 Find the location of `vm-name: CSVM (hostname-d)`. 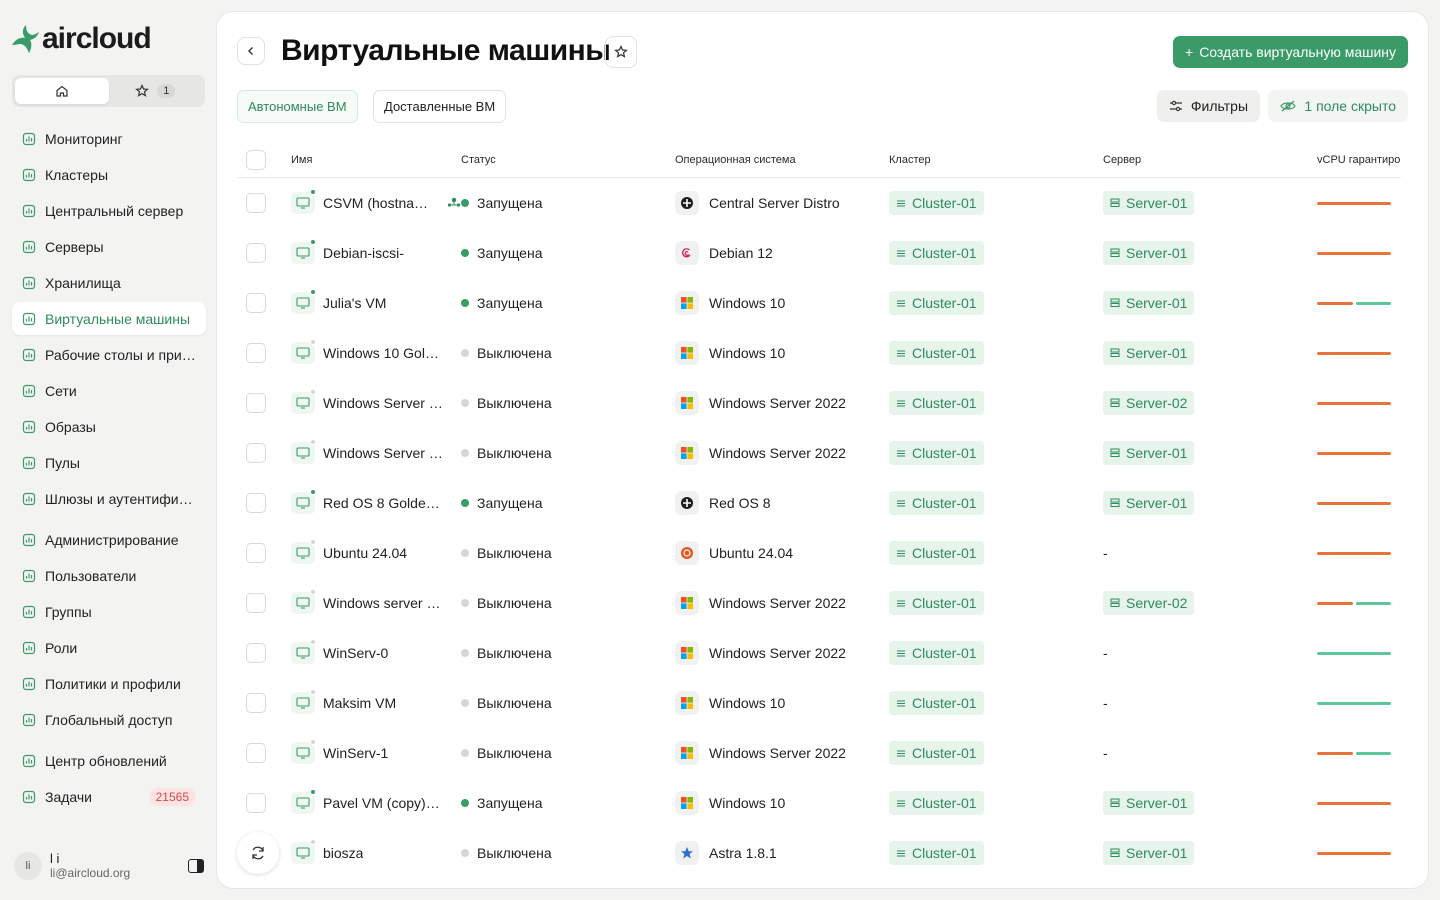

vm-name: CSVM (hostname-d) is located at coordinates (380, 203).